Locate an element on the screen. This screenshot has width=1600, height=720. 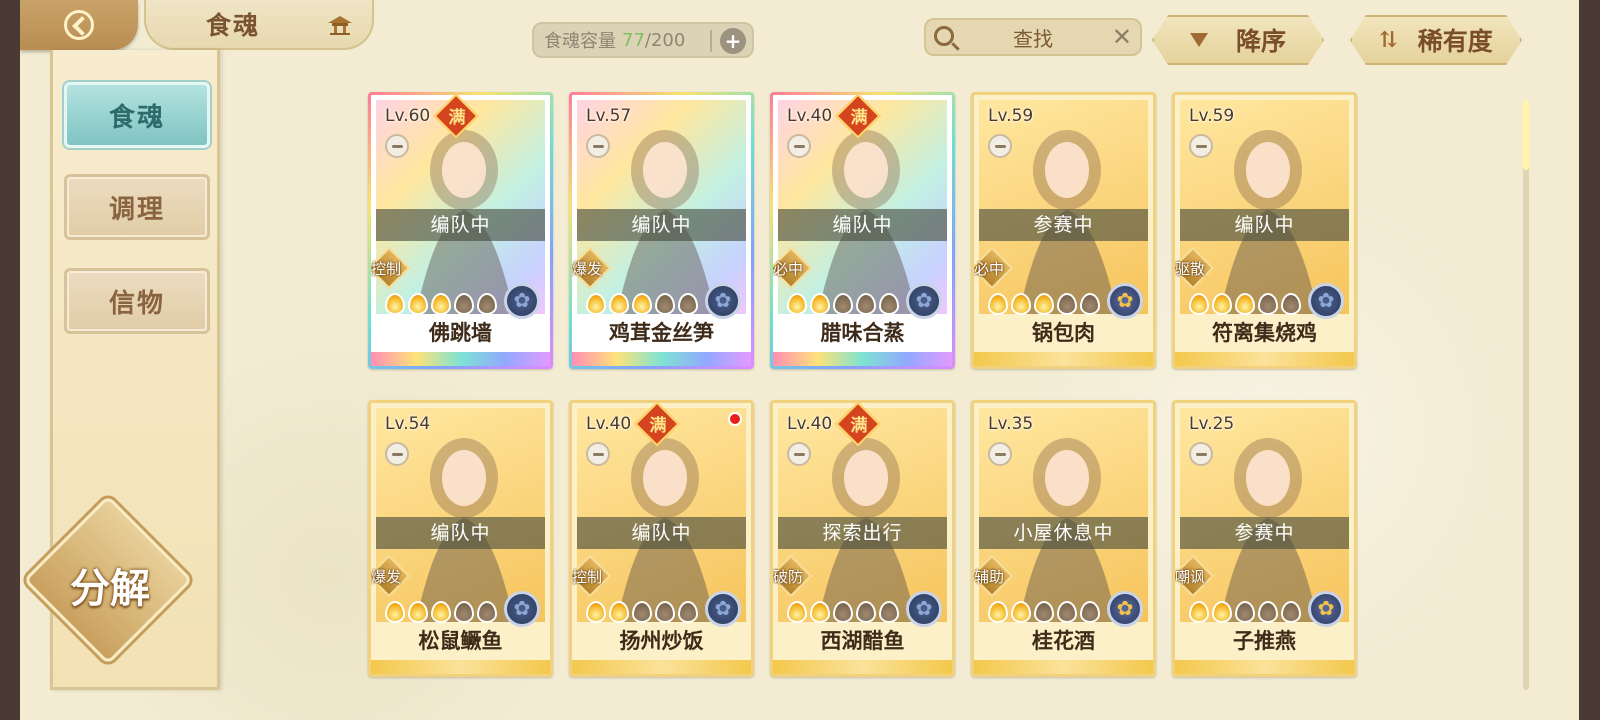
tab-label: 信物 is located at coordinates (136, 303).